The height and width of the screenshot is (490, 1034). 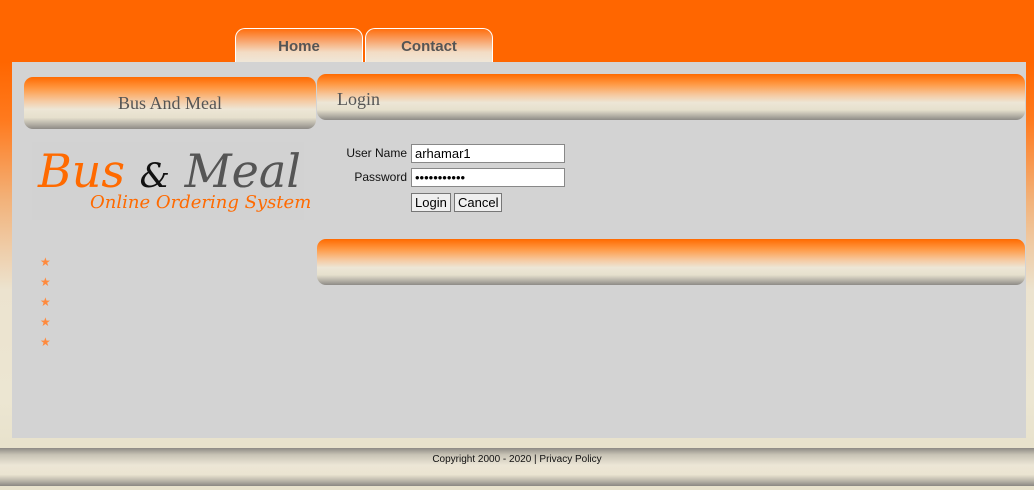 I want to click on password-field, so click(x=488, y=177).